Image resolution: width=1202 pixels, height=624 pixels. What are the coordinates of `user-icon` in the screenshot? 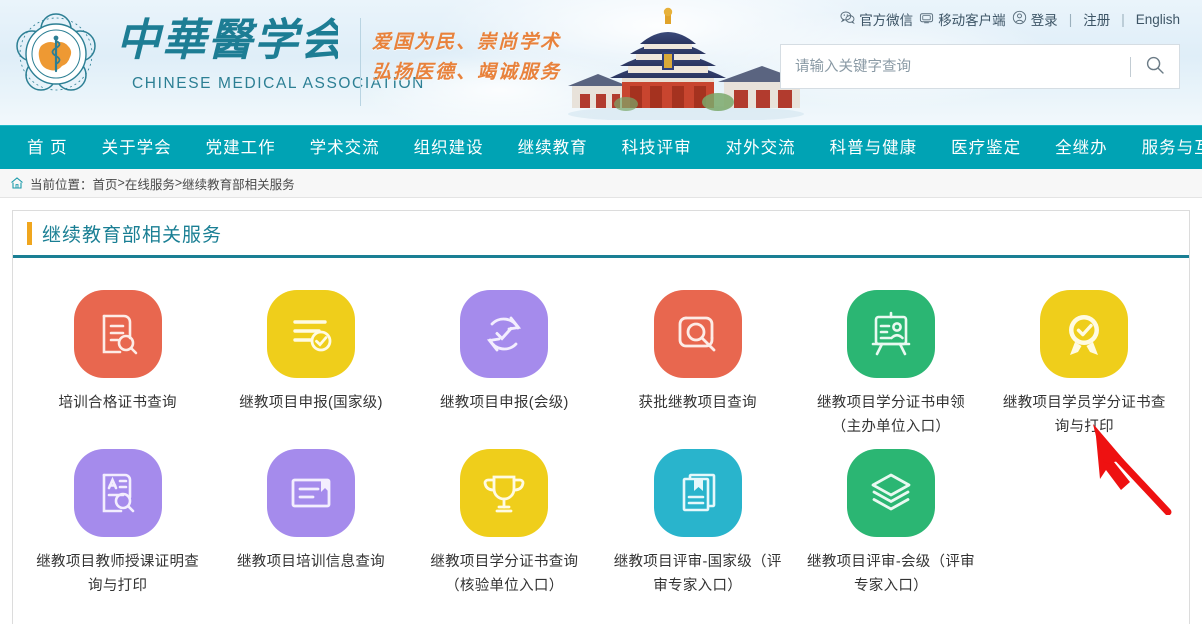 It's located at (1019, 19).